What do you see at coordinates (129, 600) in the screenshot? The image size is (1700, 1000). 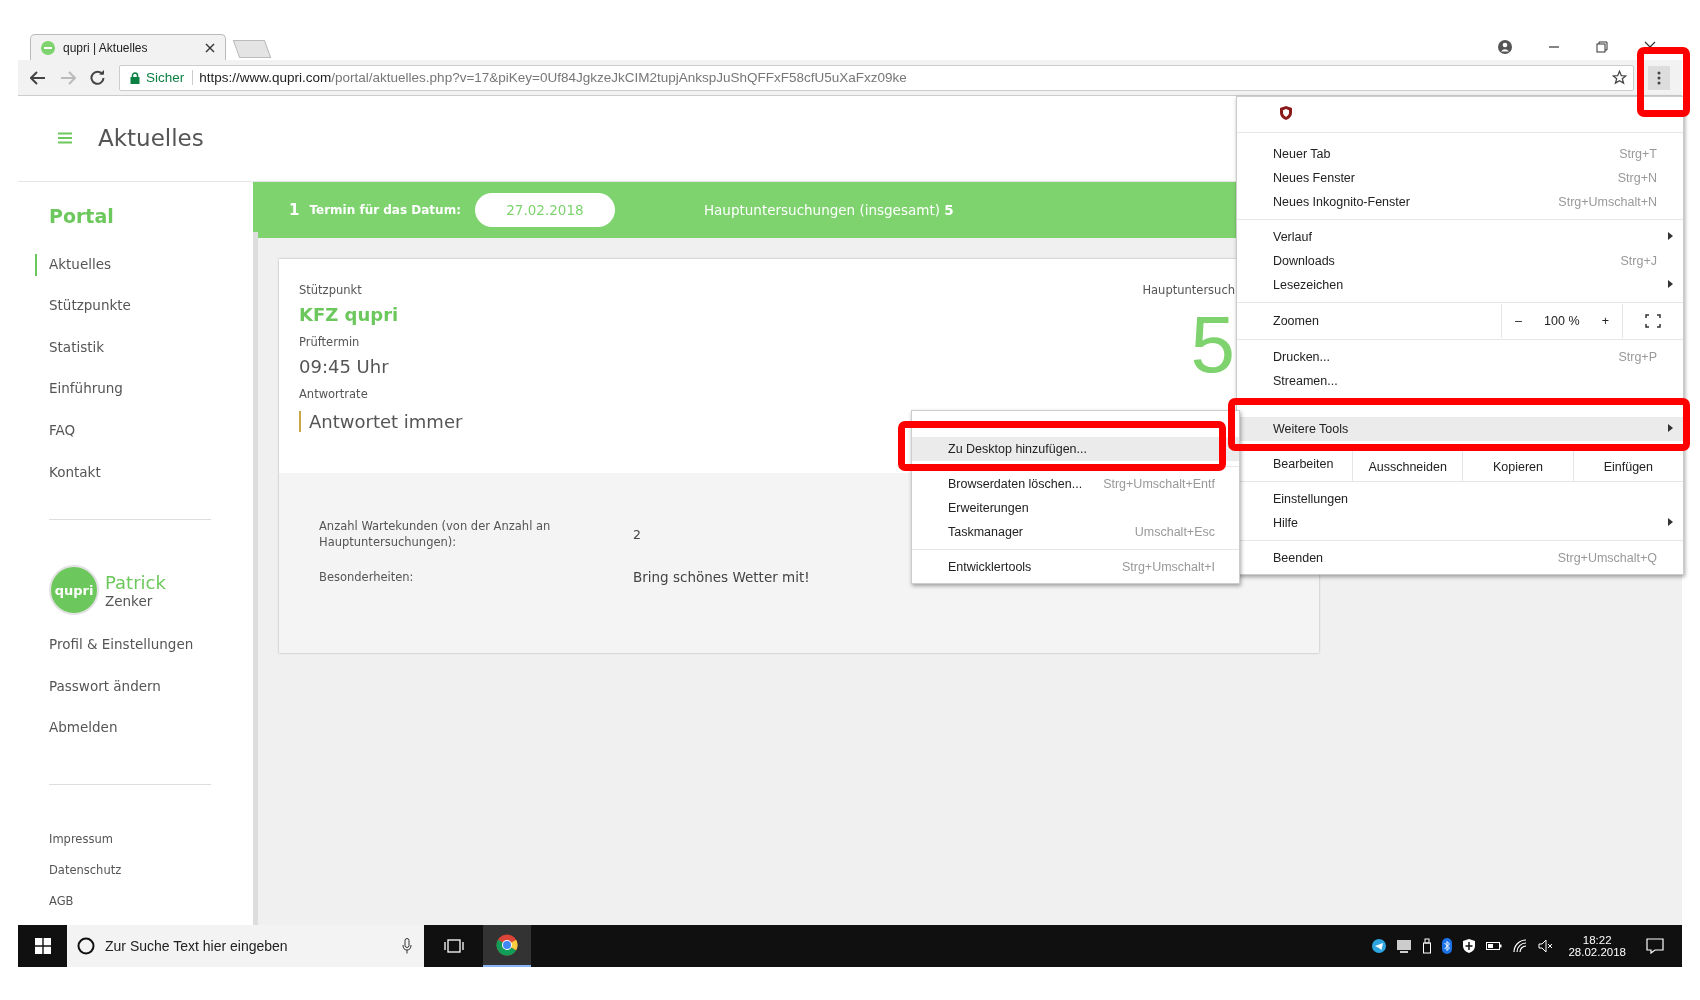 I see `user-last-name: Zenker` at bounding box center [129, 600].